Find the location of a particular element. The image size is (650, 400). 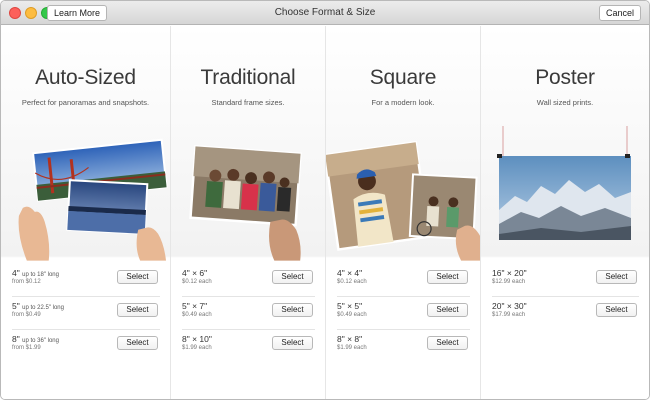

option-size-note: up to 18" long is located at coordinates (40, 275).